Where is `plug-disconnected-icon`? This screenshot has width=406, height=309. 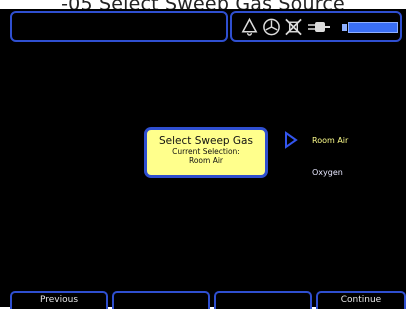
plug-disconnected-icon is located at coordinates (293, 27).